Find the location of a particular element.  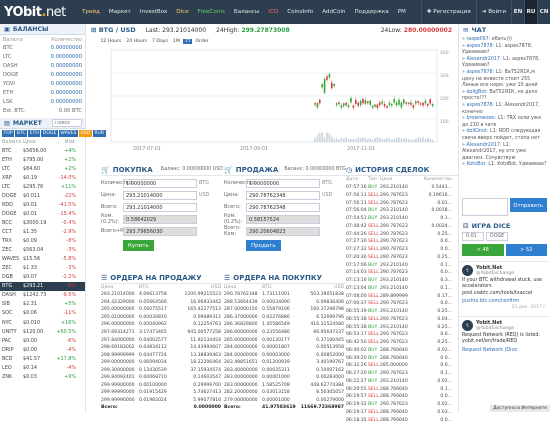

dice-coin-select: DOGE is located at coordinates (497, 236).